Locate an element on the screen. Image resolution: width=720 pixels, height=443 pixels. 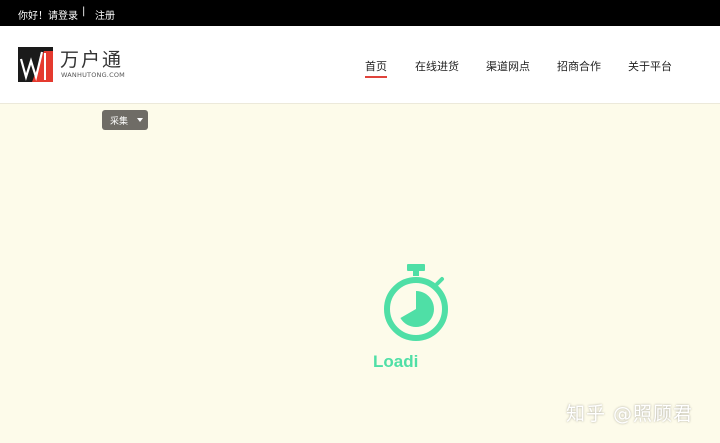
collect-dropdown-button: 采集 is located at coordinates (125, 120).